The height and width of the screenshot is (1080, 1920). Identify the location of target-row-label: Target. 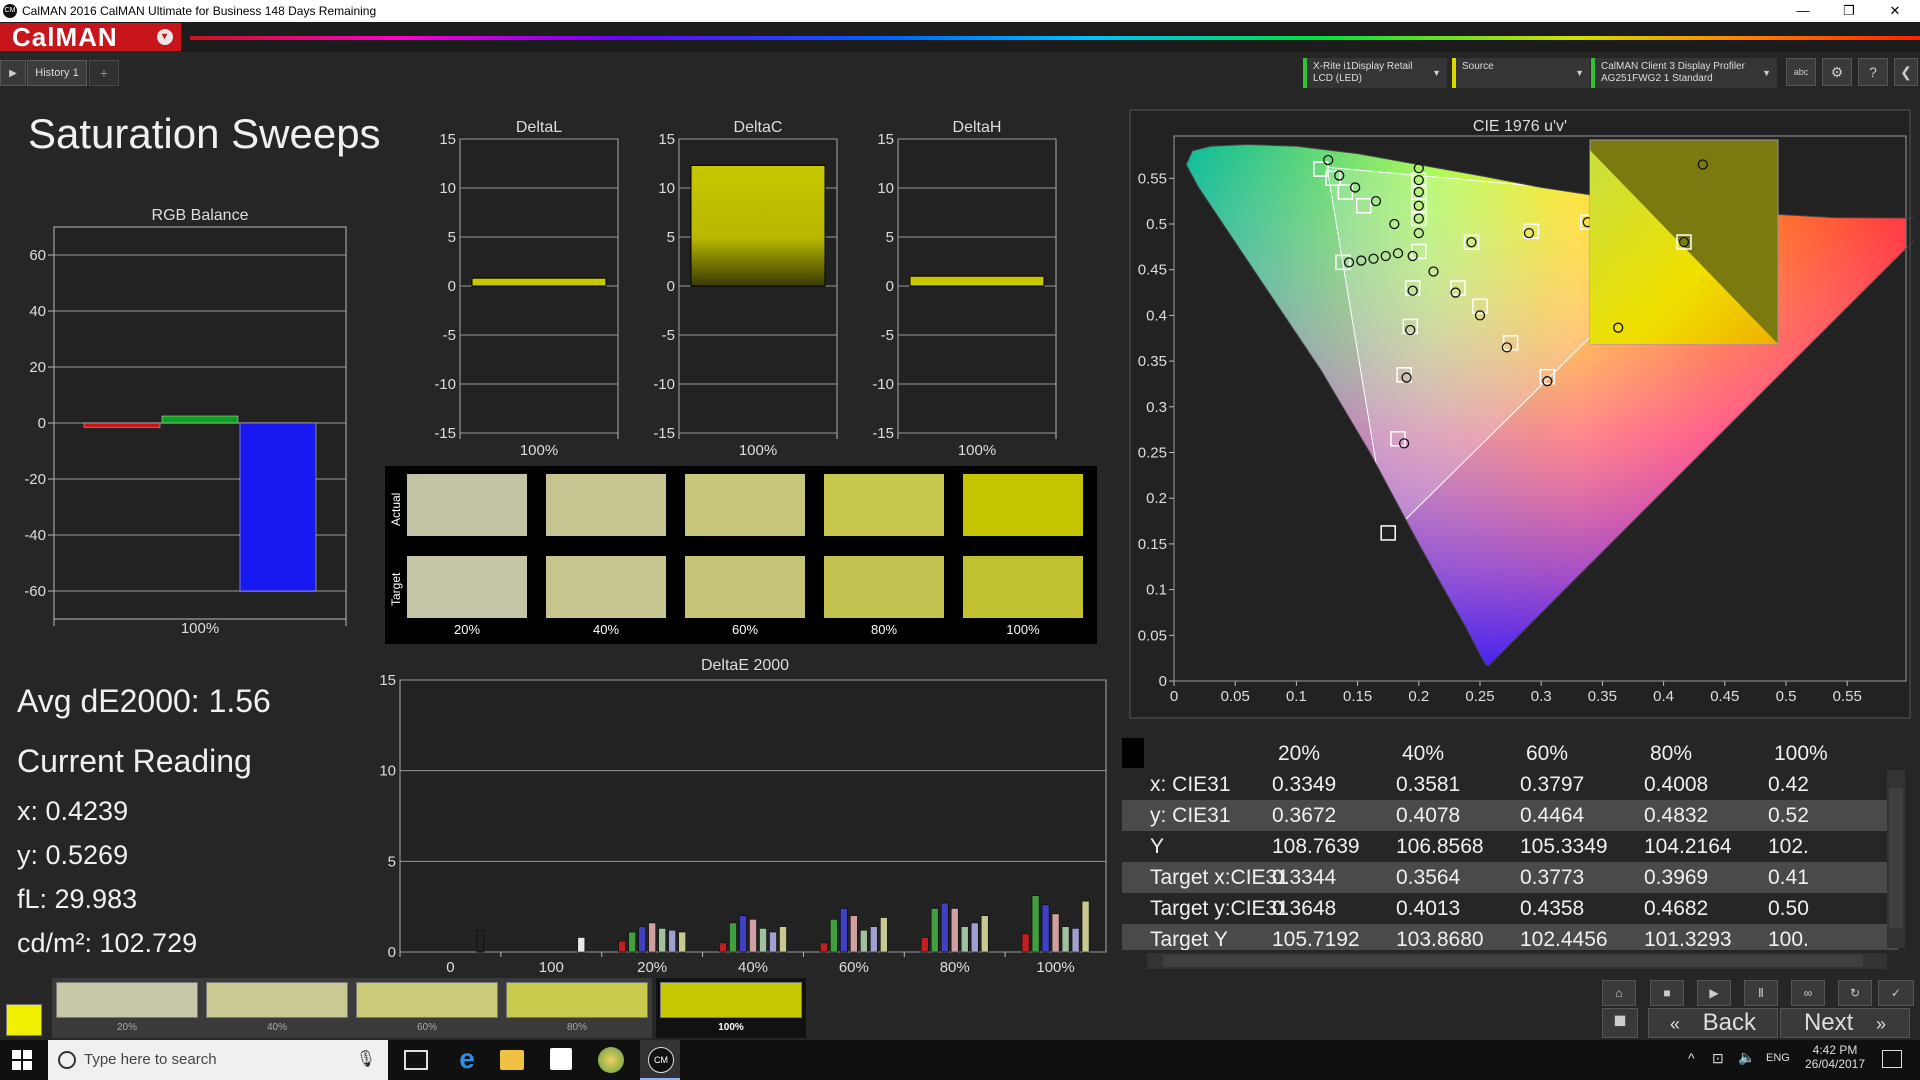
(396, 589).